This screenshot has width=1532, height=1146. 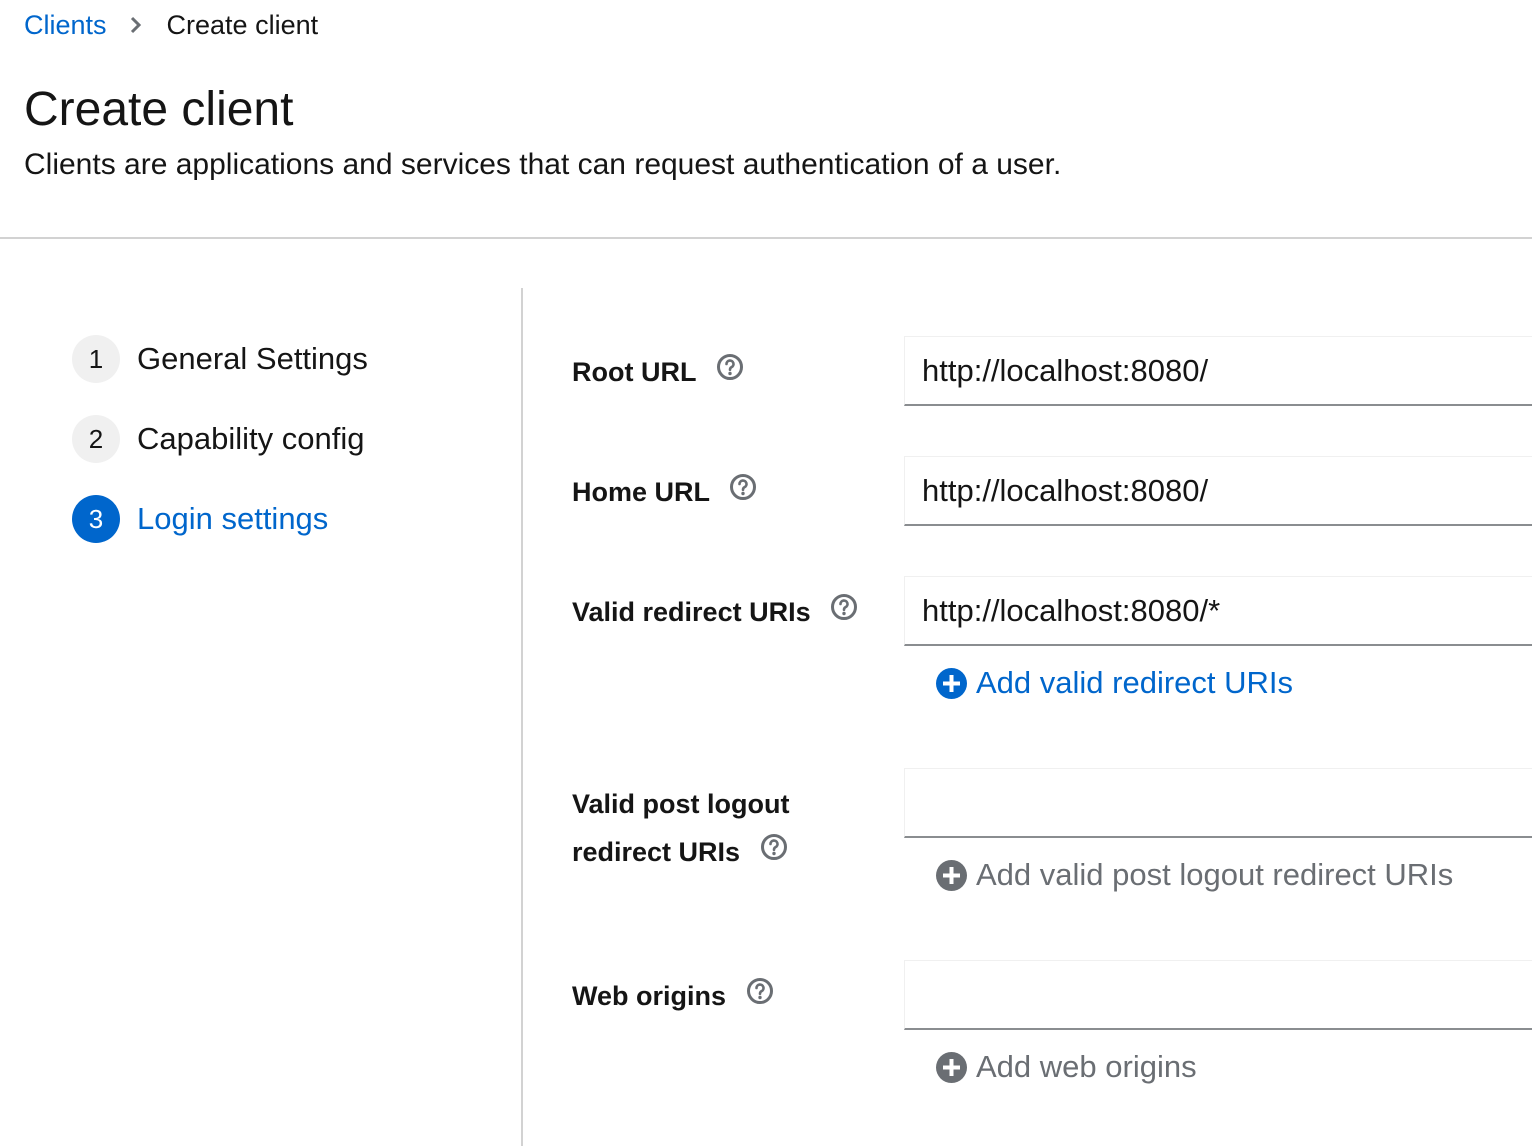 What do you see at coordinates (252, 358) in the screenshot?
I see `step-label: General Settings` at bounding box center [252, 358].